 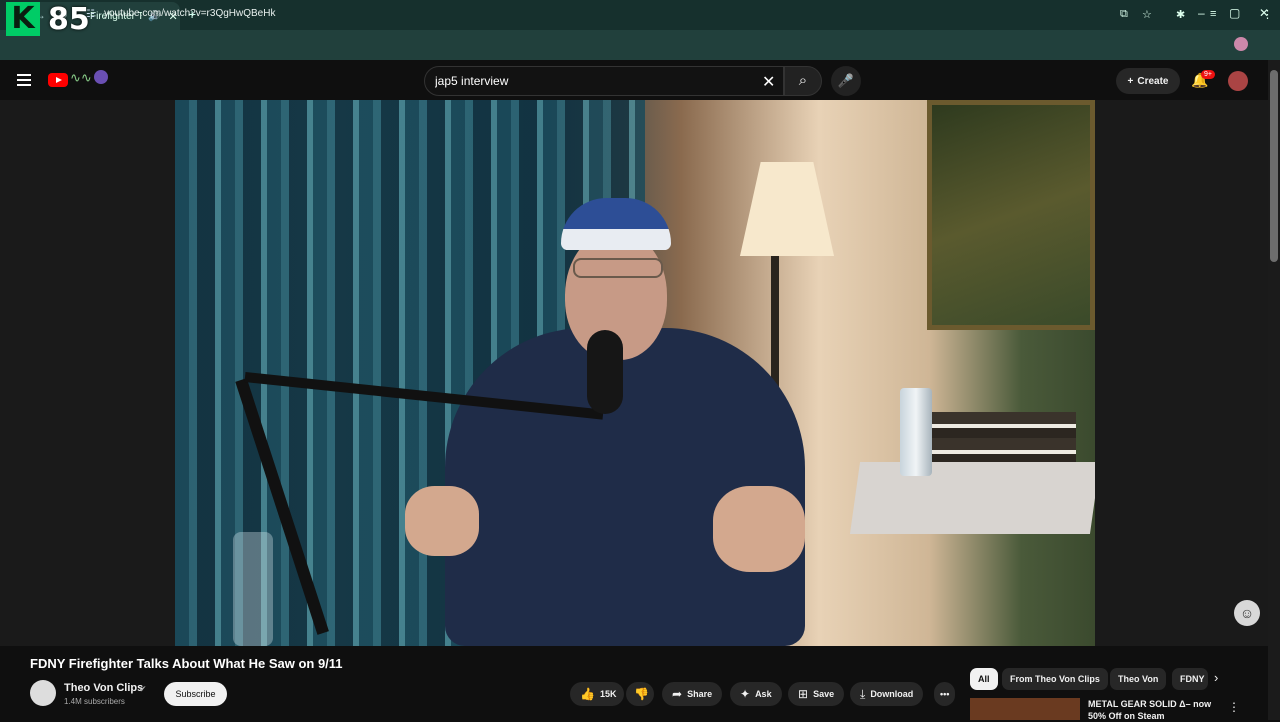 What do you see at coordinates (43, 693) in the screenshot?
I see `channel-avatar` at bounding box center [43, 693].